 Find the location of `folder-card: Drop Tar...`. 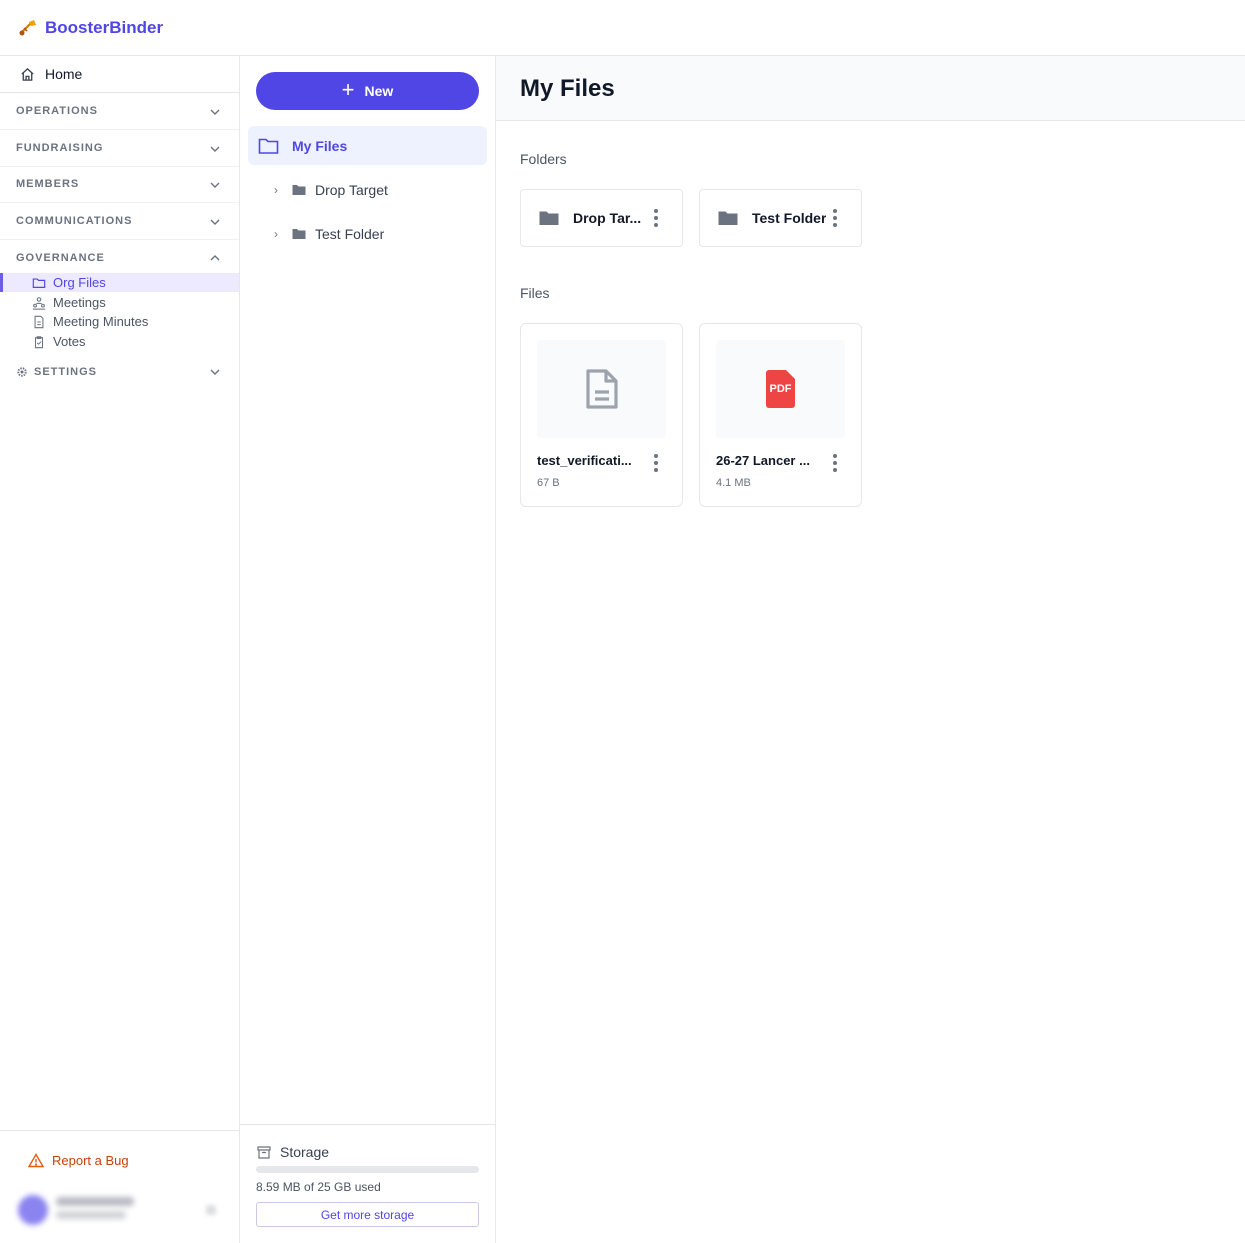

folder-card: Drop Tar... is located at coordinates (601, 218).